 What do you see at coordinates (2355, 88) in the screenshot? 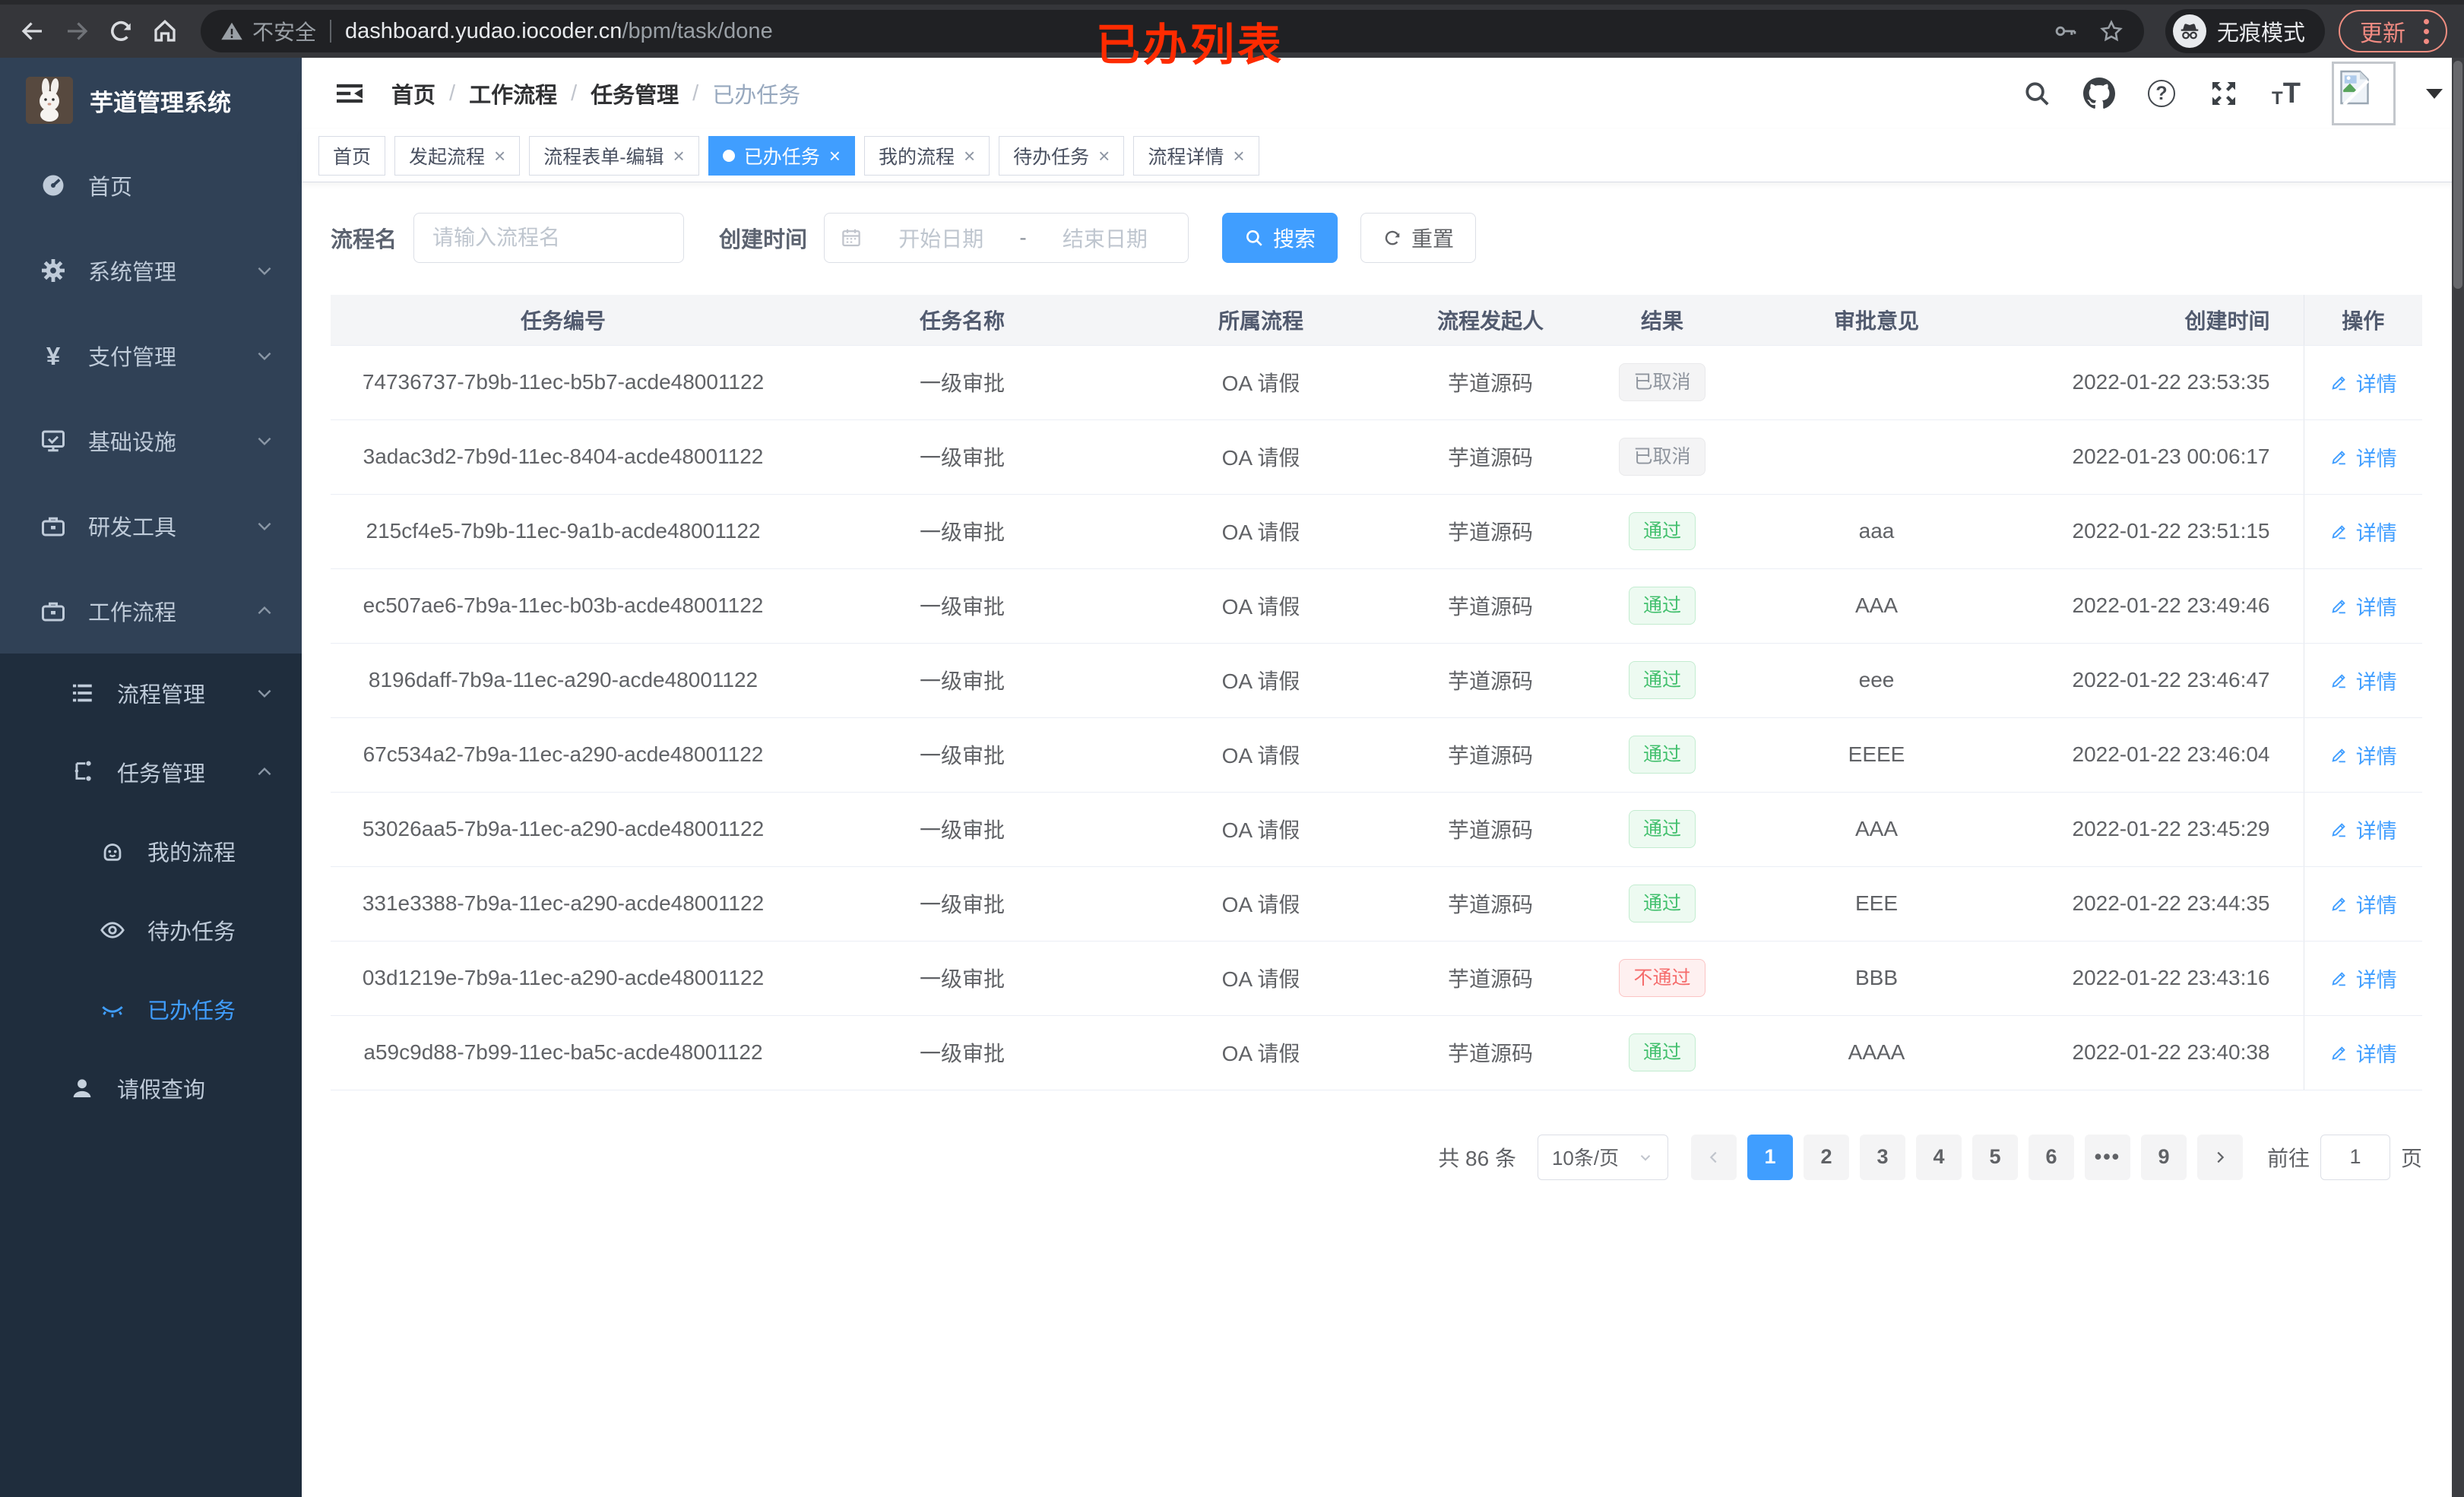
I see `broken-image-icon` at bounding box center [2355, 88].